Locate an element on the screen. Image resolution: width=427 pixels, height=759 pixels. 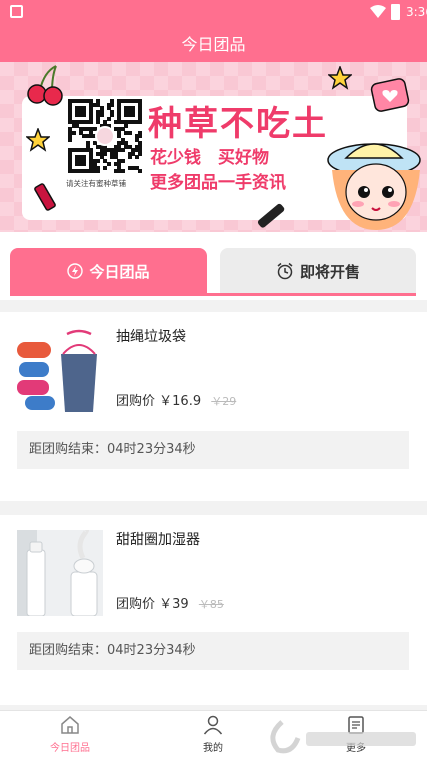
banner-headline: 种草不吃土 is located at coordinates (238, 124).